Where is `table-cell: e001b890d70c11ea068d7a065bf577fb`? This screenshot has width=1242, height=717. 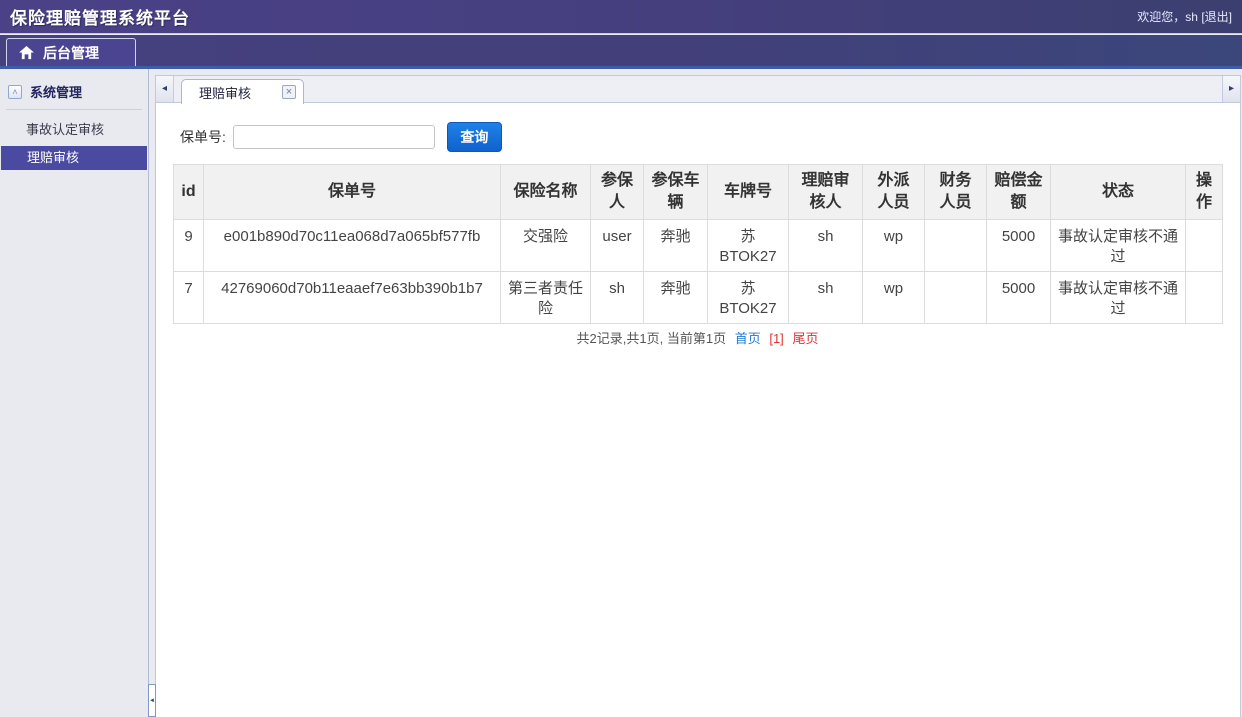 table-cell: e001b890d70c11ea068d7a065bf577fb is located at coordinates (352, 245).